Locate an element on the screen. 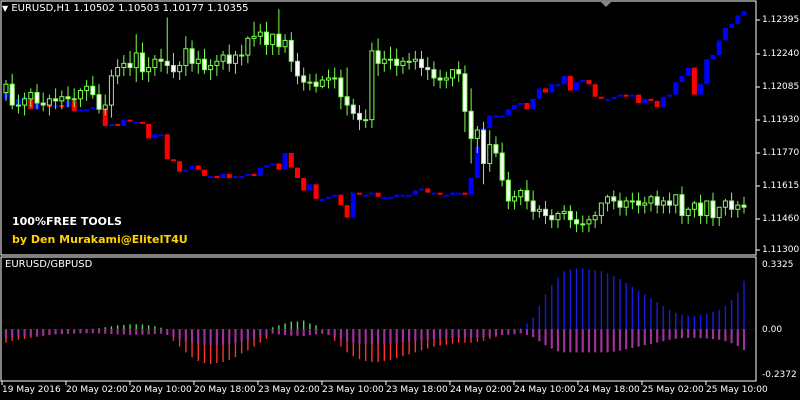  time-label: 19 May 2016 is located at coordinates (31, 390).